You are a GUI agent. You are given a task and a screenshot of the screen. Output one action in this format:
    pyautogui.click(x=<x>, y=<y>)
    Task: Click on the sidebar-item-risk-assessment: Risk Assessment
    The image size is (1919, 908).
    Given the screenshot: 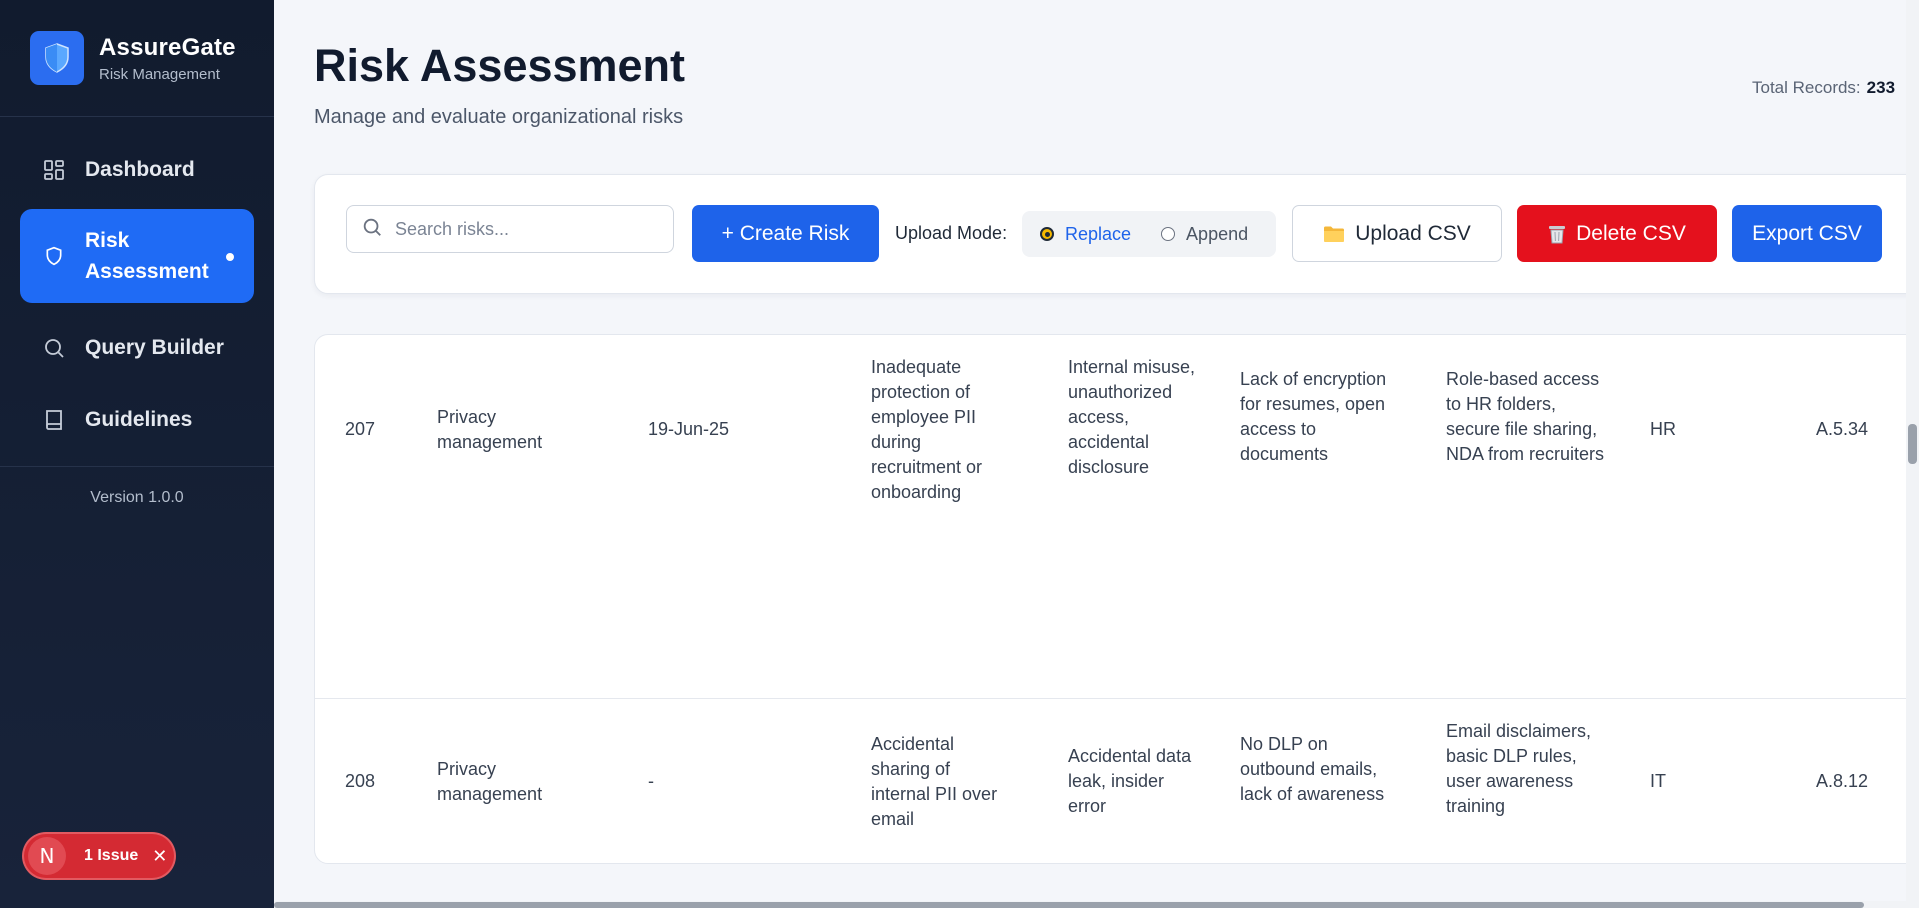 What is the action you would take?
    pyautogui.click(x=137, y=256)
    